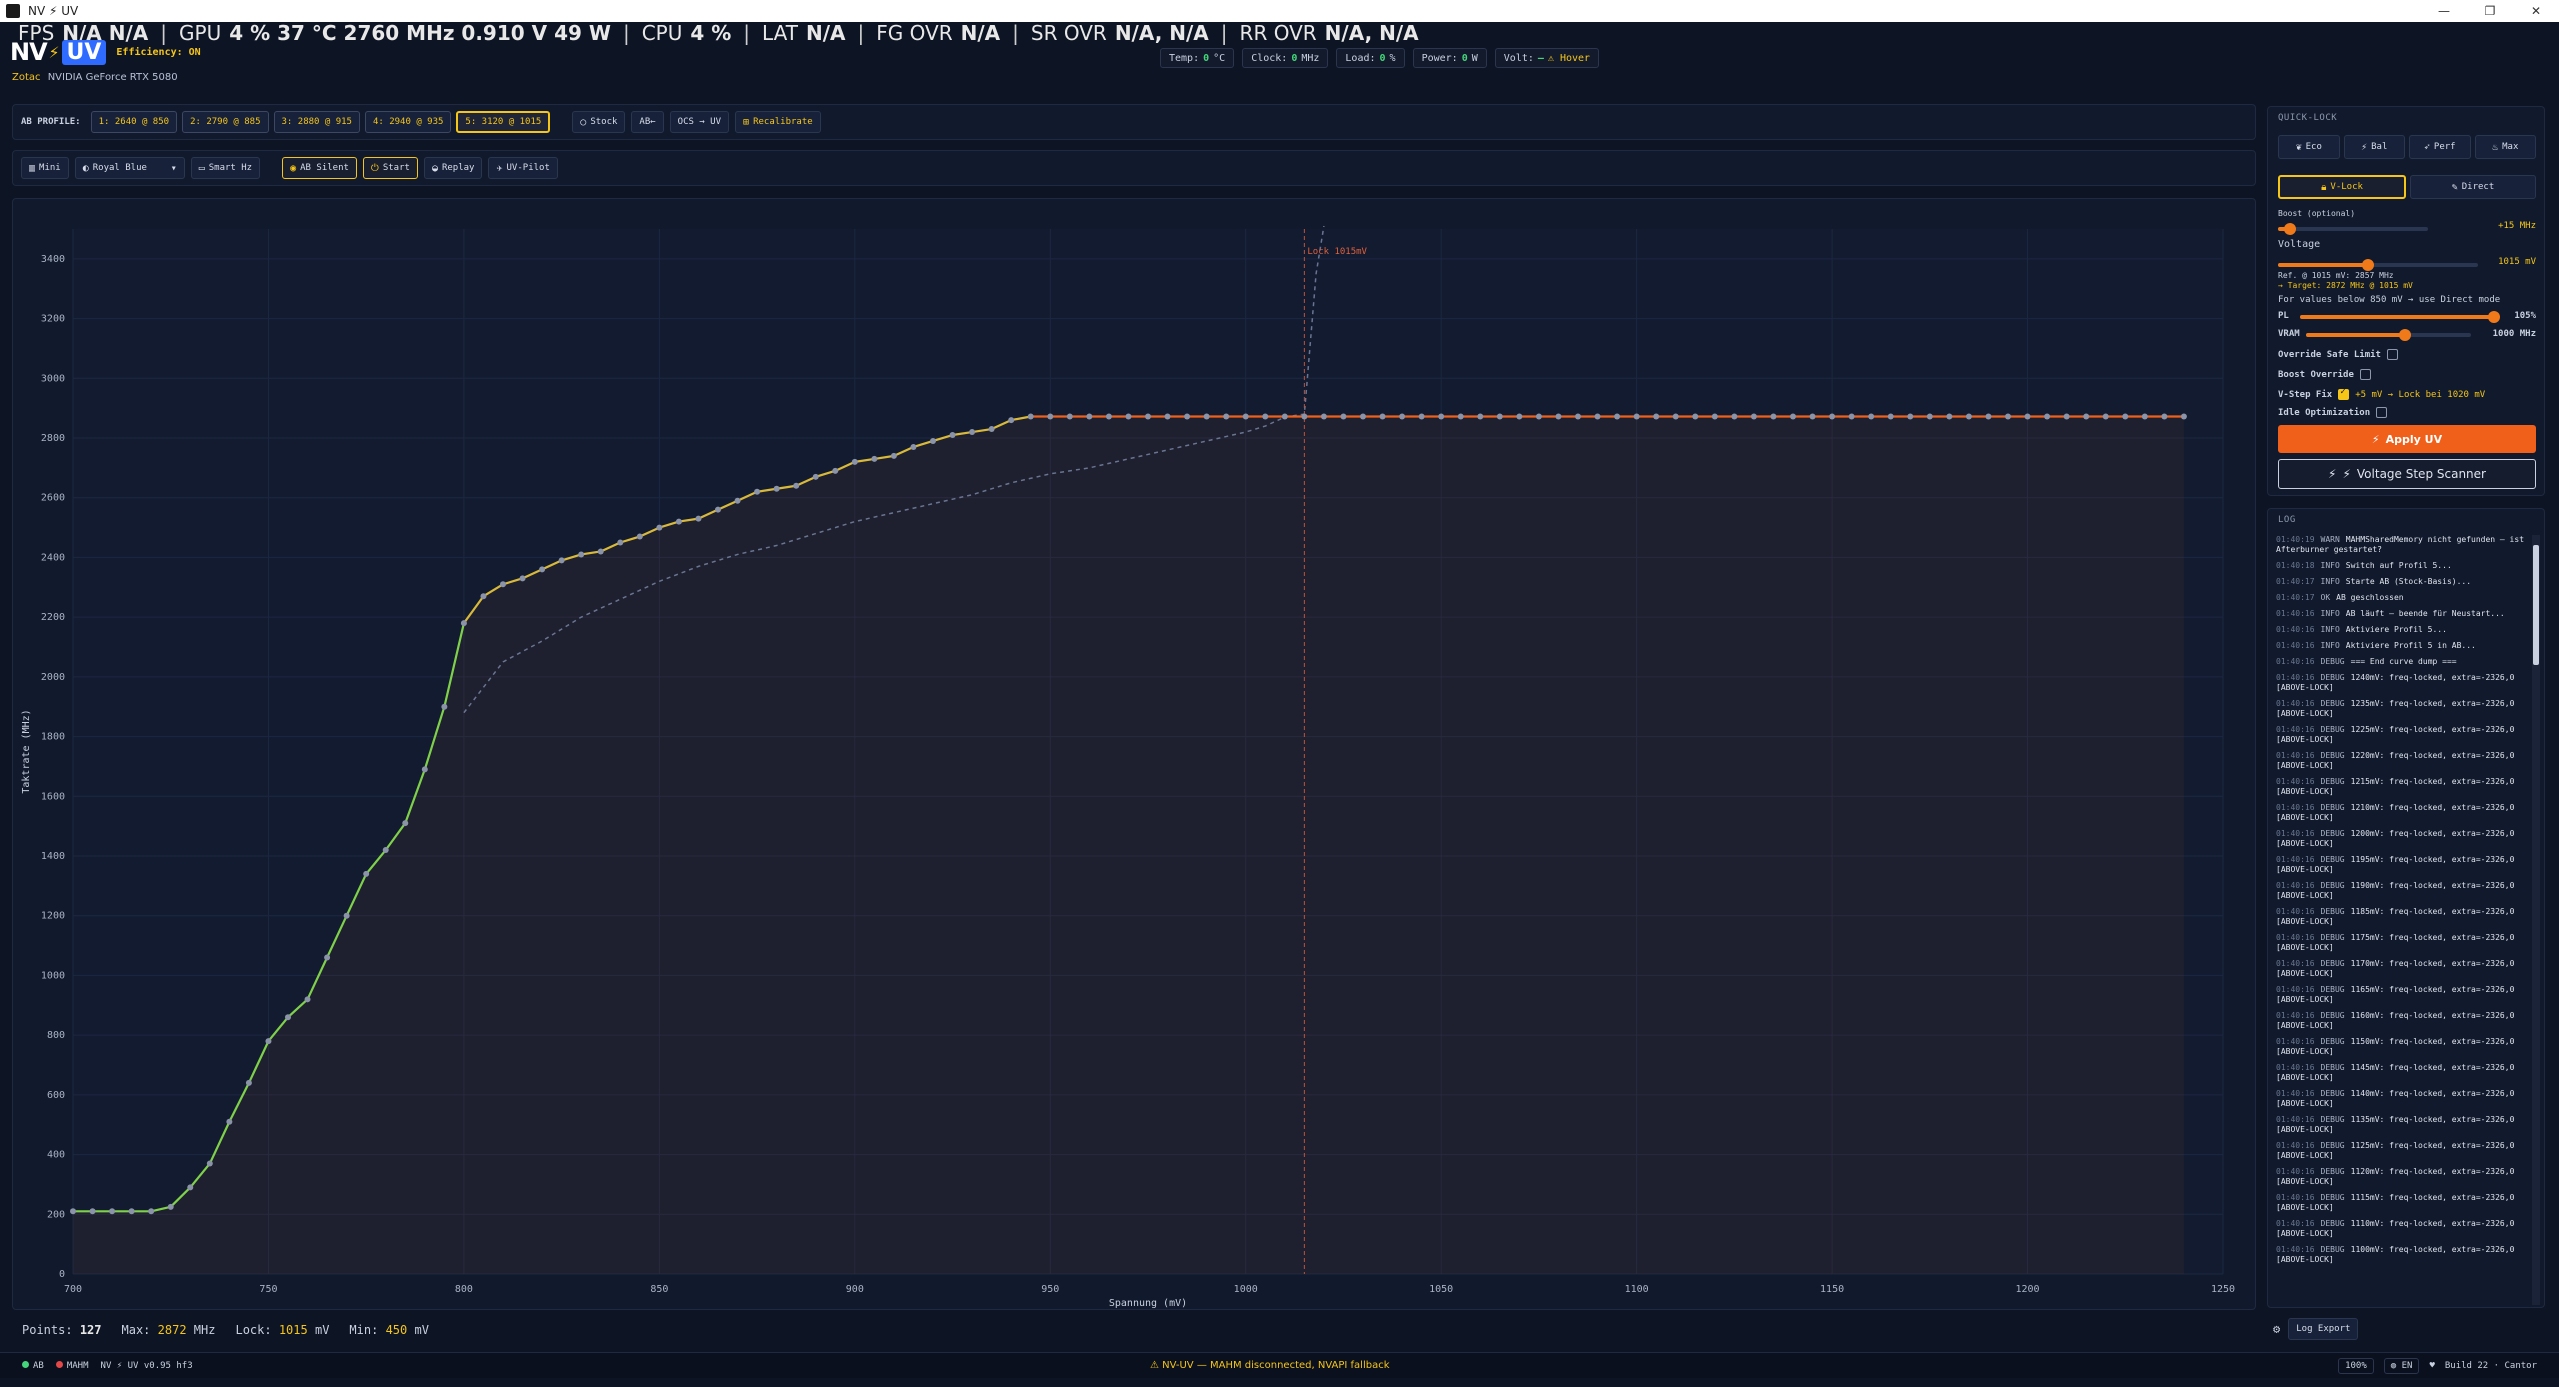 The image size is (2559, 1387). I want to click on profile-button-5: 5: 3120 @ 1015, so click(503, 122).